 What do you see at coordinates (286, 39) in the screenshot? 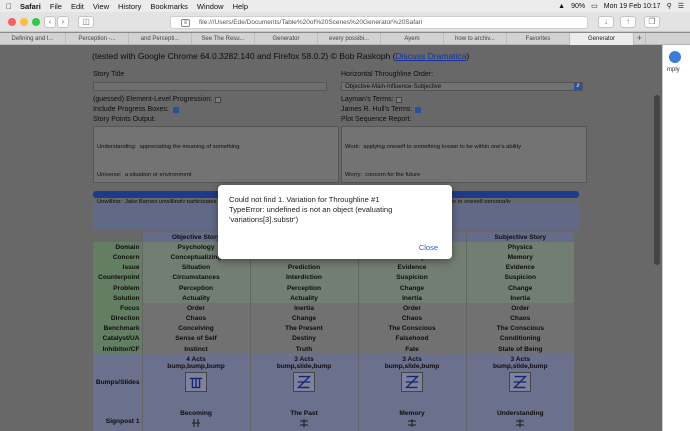
I see `tab-generator-1: Generator` at bounding box center [286, 39].